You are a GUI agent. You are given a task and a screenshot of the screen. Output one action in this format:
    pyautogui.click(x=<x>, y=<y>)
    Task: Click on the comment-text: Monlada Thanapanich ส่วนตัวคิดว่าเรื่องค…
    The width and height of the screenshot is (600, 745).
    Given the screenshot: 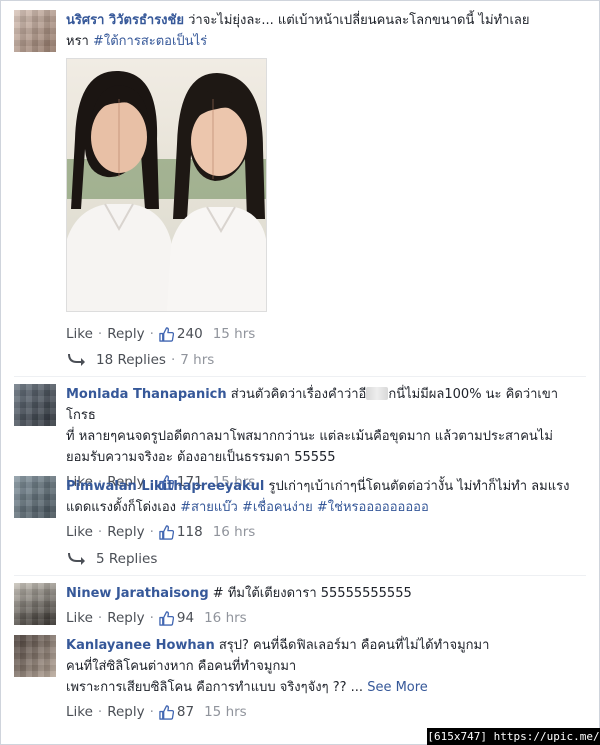 What is the action you would take?
    pyautogui.click(x=312, y=426)
    